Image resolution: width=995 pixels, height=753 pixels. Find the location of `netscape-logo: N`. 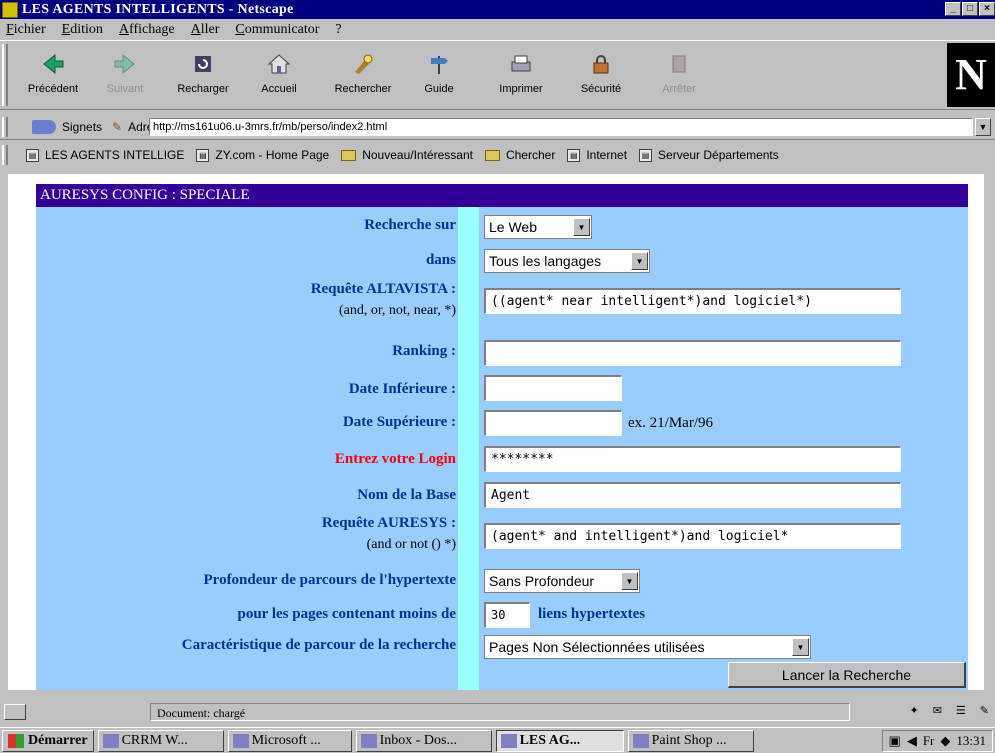

netscape-logo: N is located at coordinates (971, 75).